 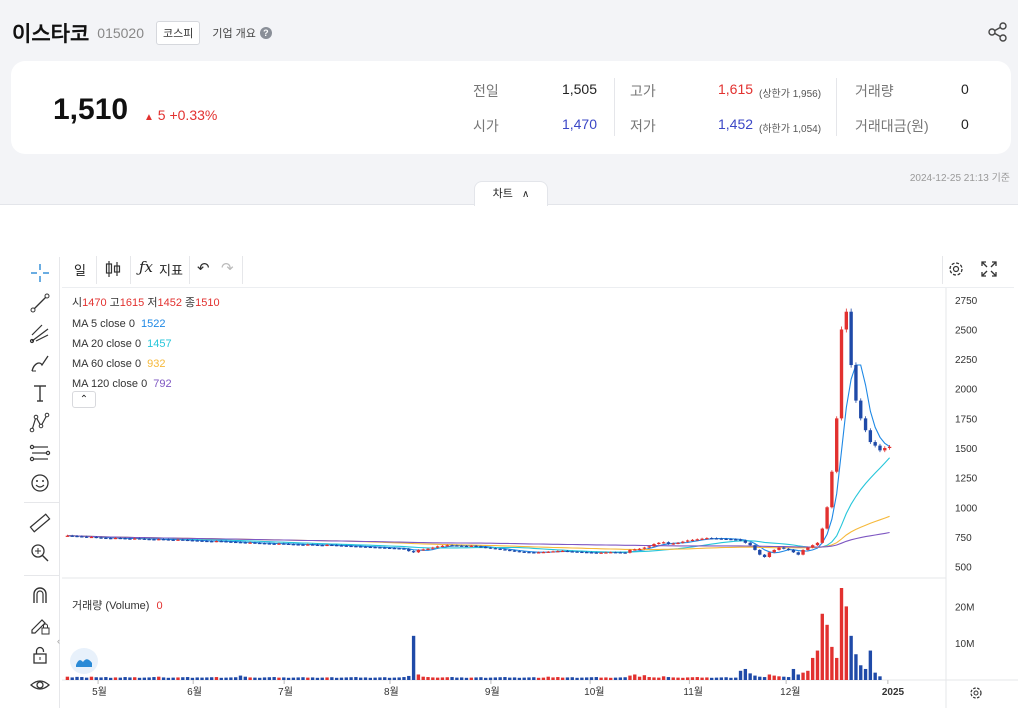 What do you see at coordinates (40, 685) in the screenshot?
I see `eye-icon` at bounding box center [40, 685].